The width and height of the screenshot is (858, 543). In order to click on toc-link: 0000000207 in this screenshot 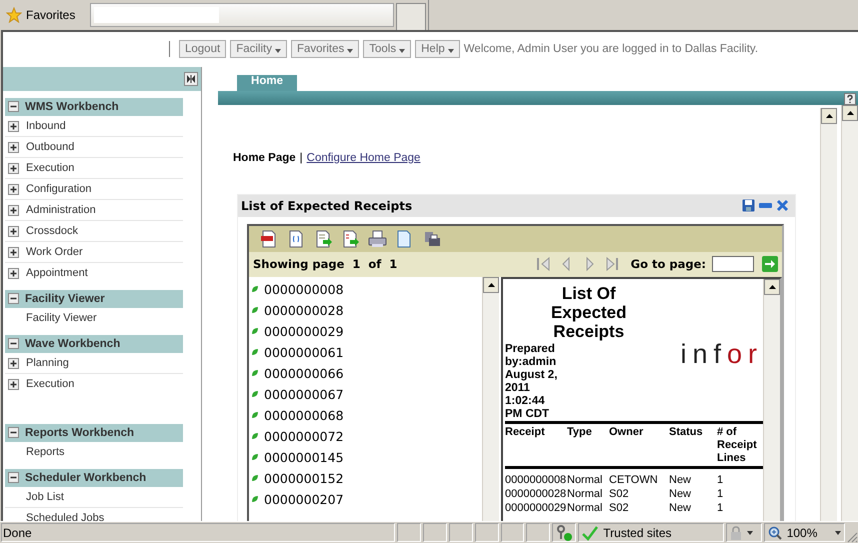, I will do `click(365, 499)`.